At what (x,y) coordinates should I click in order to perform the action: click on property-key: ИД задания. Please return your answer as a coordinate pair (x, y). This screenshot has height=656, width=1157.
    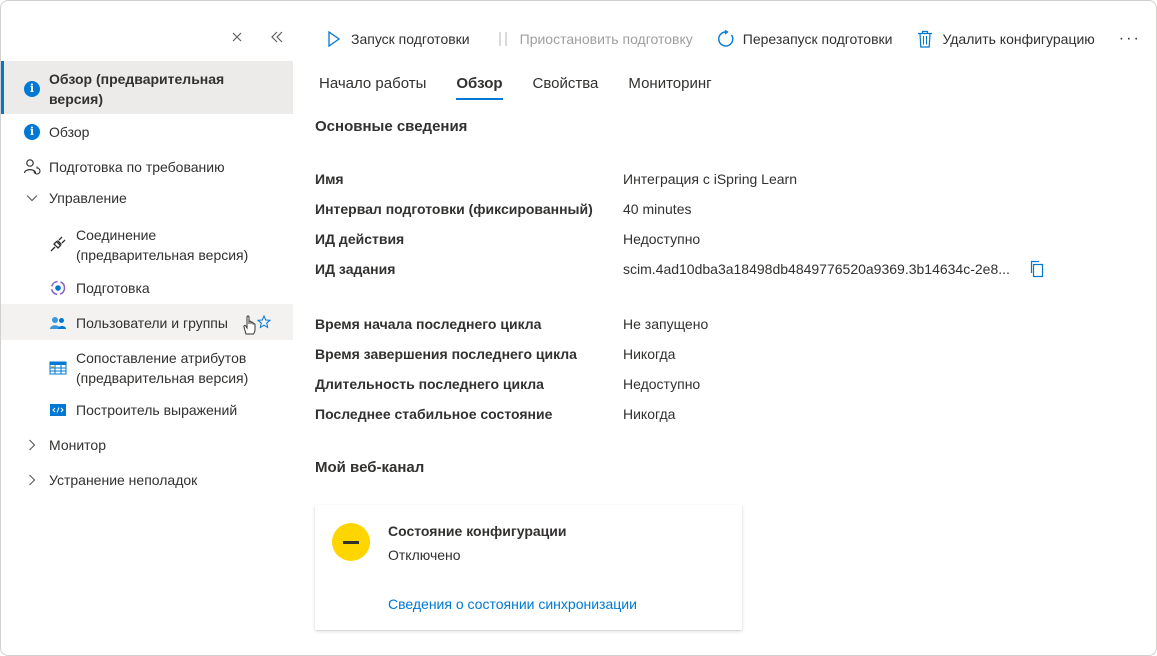
    Looking at the image, I should click on (355, 269).